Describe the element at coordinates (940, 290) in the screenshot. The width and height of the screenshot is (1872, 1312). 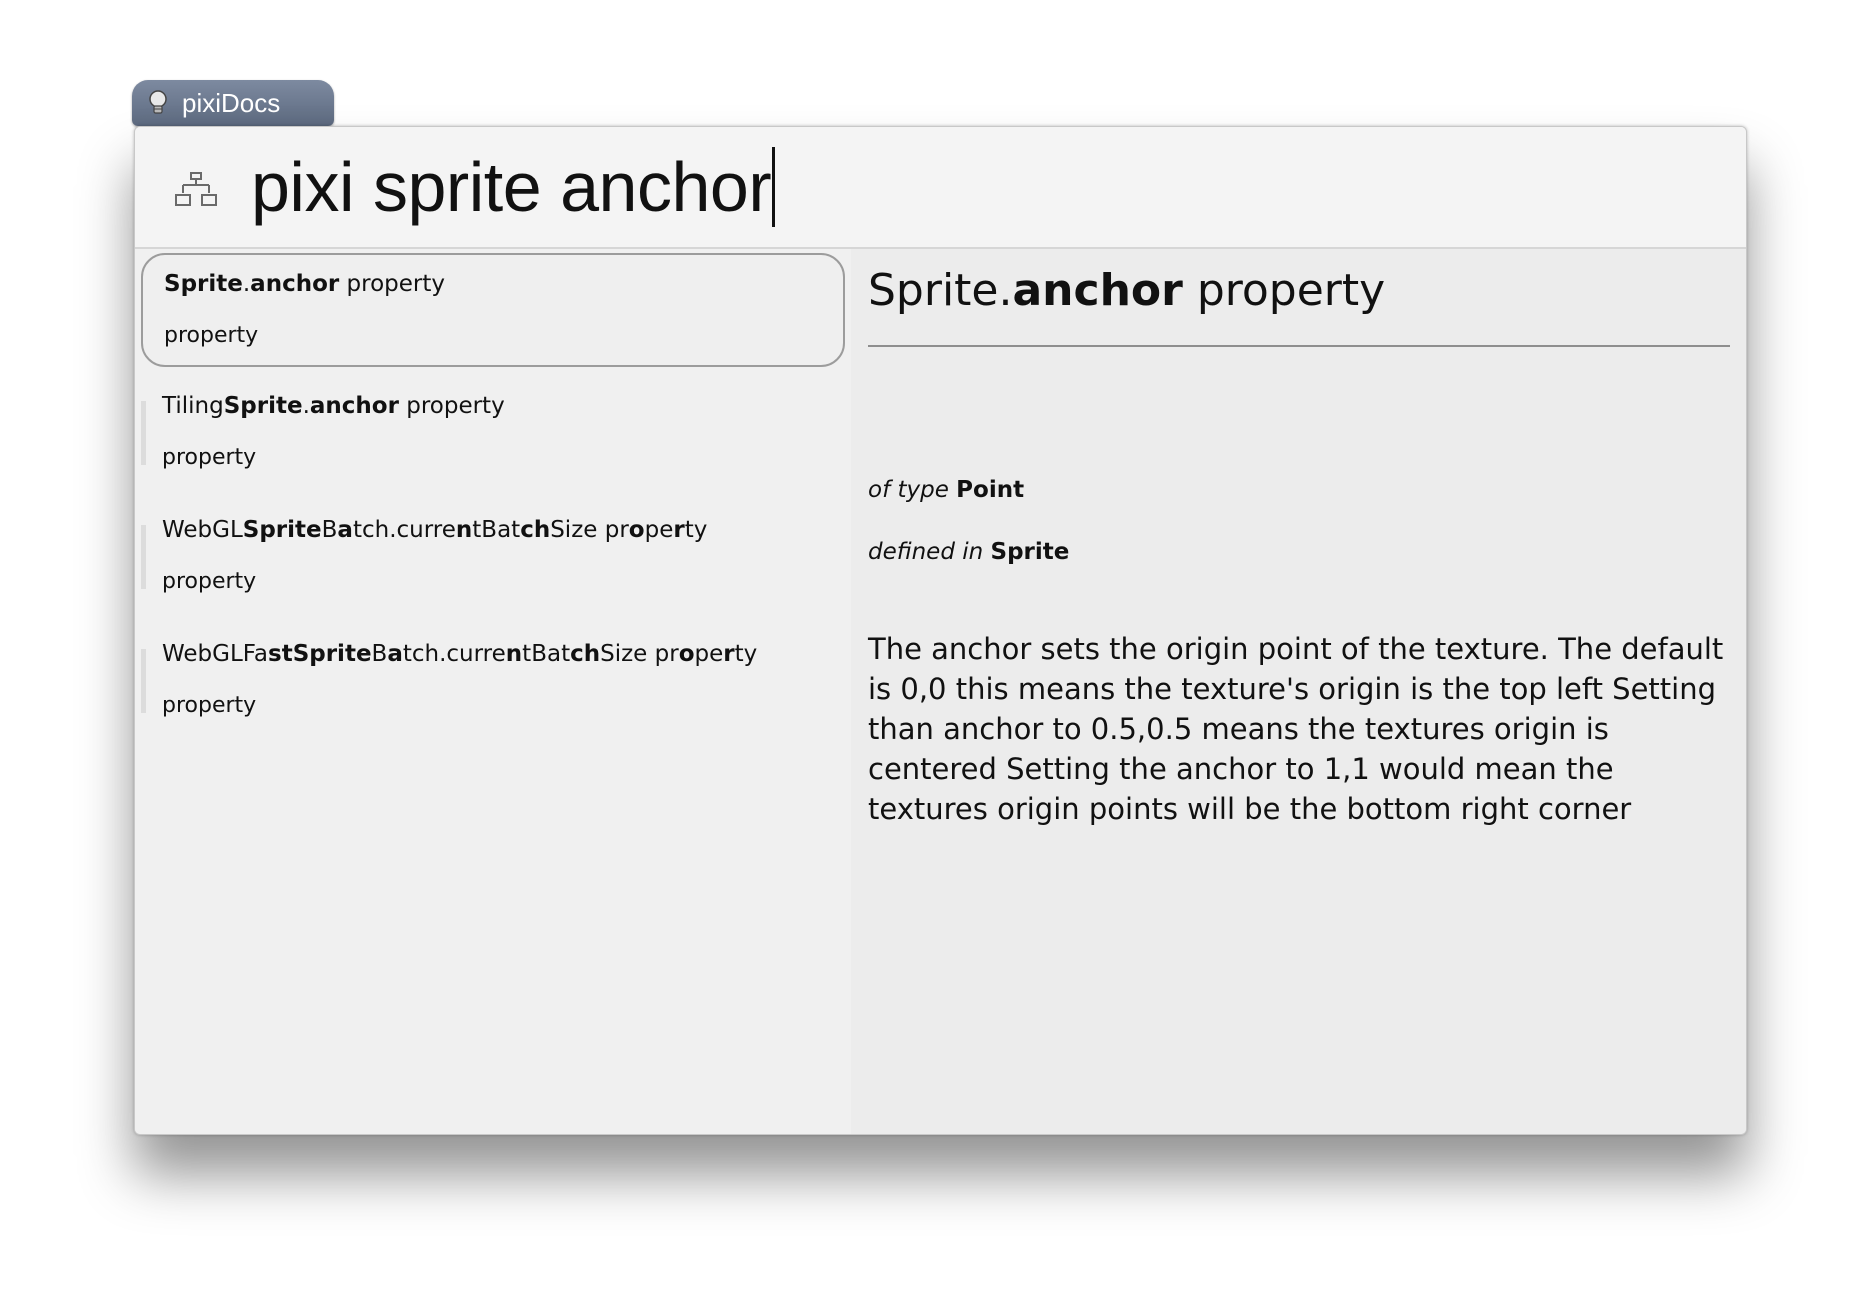
I see `detail-title-prefix: Sprite.` at that location.